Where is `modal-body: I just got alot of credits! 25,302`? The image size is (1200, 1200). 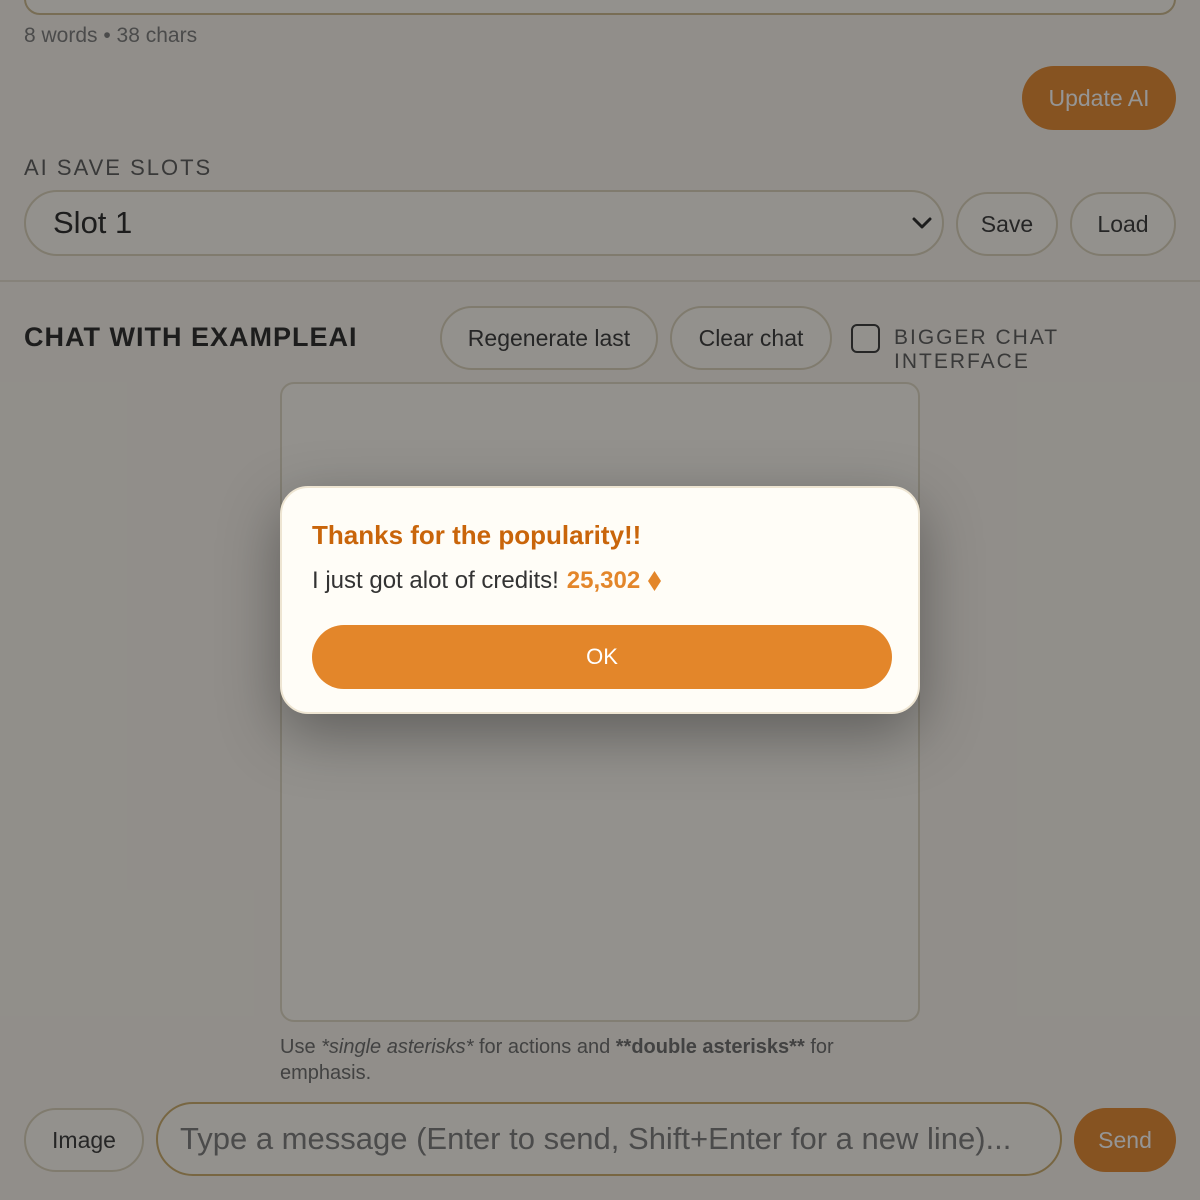 modal-body: I just got alot of credits! 25,302 is located at coordinates (487, 581).